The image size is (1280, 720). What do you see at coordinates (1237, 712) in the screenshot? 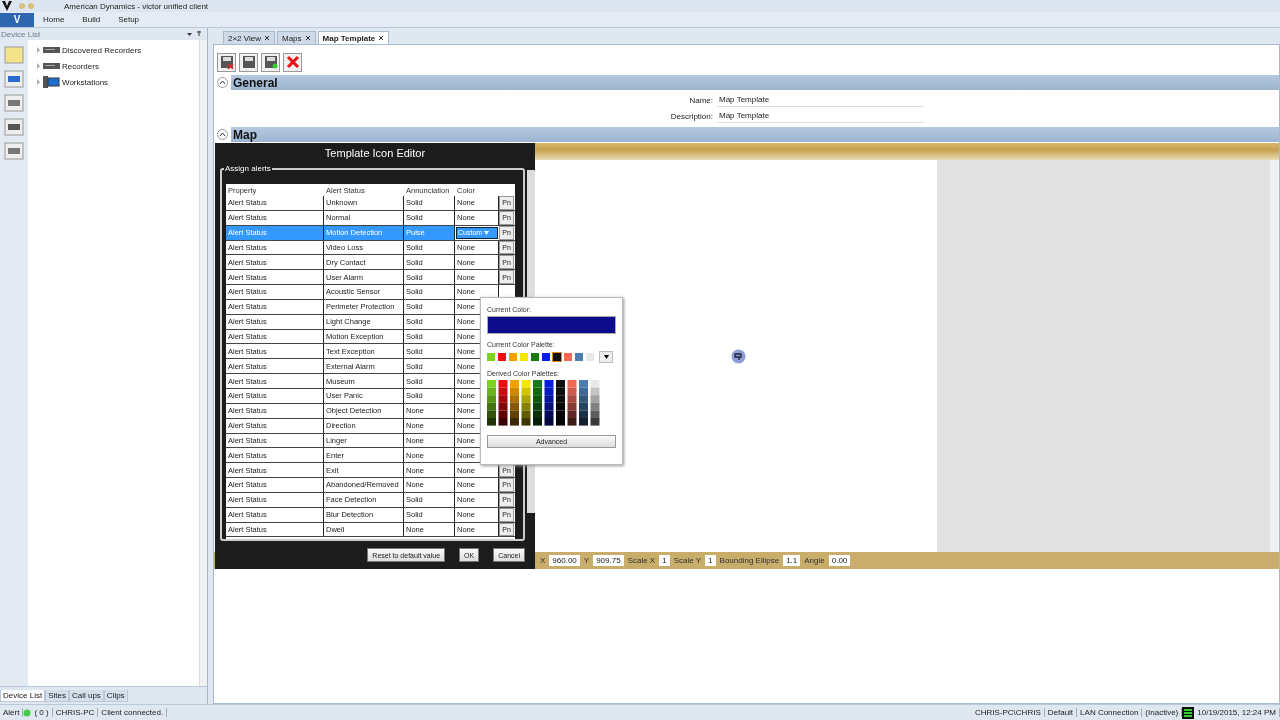
I see `date-time: 10/19/2015, 12:24 PM` at bounding box center [1237, 712].